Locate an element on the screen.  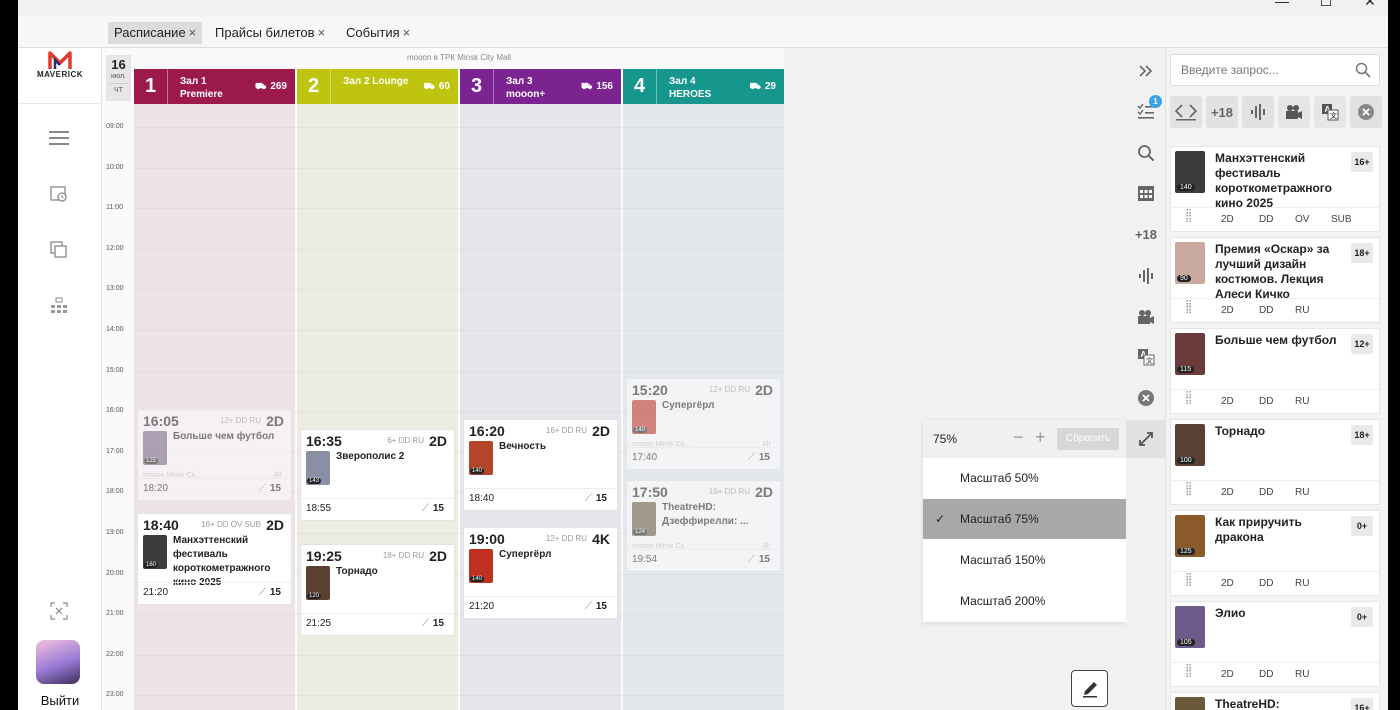
zoom-option-label: Масштаб 75% is located at coordinates (999, 519).